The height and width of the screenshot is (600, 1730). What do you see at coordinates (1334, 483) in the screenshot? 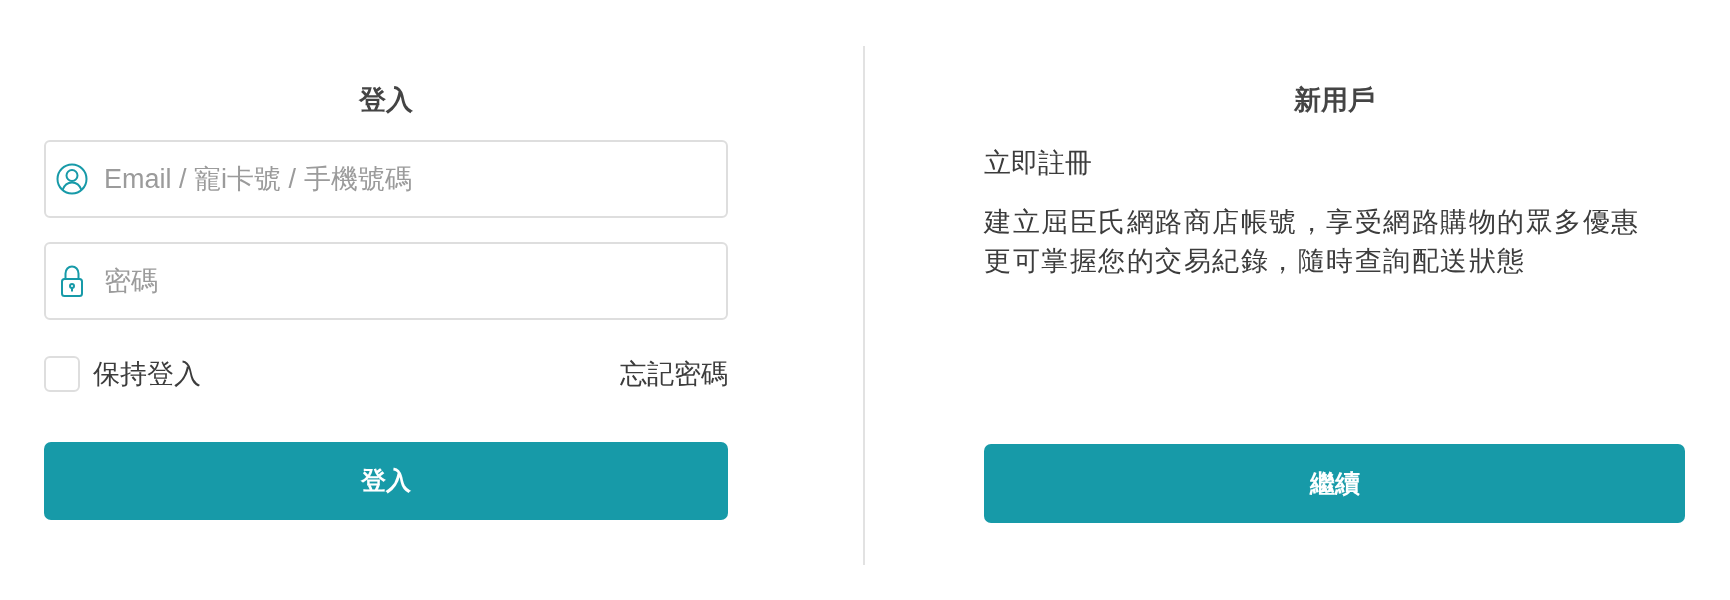
I see `continue-button: 繼續` at bounding box center [1334, 483].